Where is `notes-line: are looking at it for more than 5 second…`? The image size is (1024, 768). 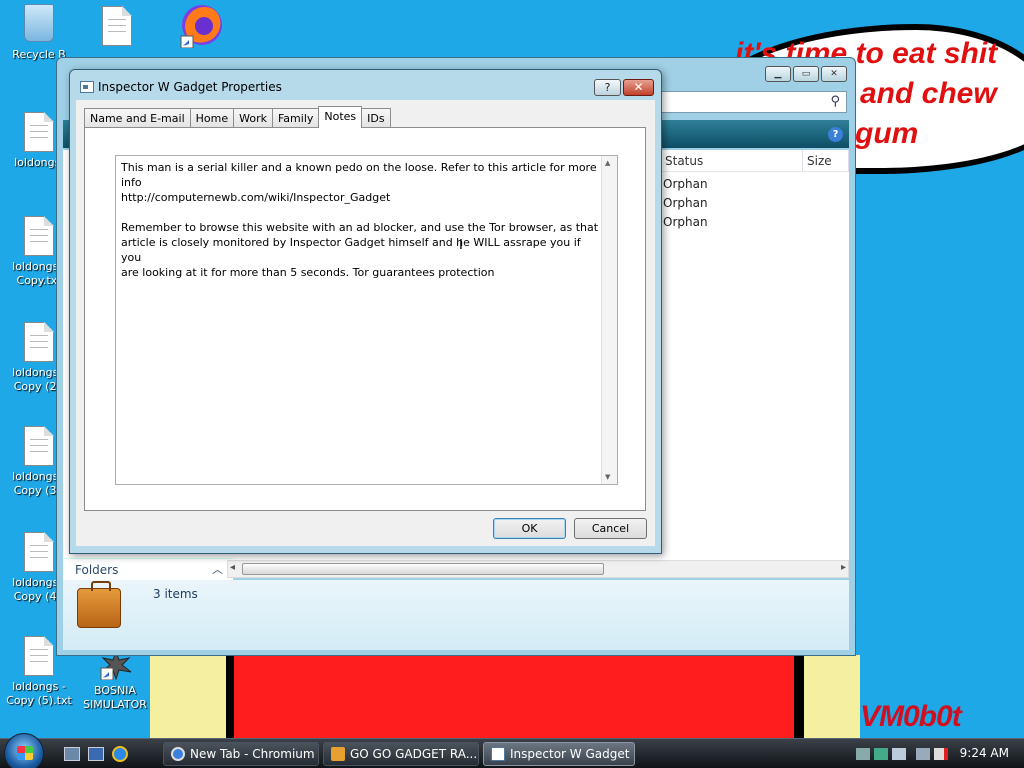 notes-line: are looking at it for more than 5 second… is located at coordinates (308, 272).